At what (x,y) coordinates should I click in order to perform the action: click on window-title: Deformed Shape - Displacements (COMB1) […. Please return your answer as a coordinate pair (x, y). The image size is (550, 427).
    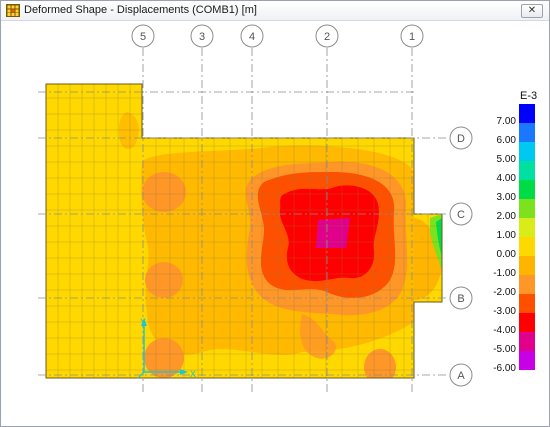
    Looking at the image, I should click on (140, 10).